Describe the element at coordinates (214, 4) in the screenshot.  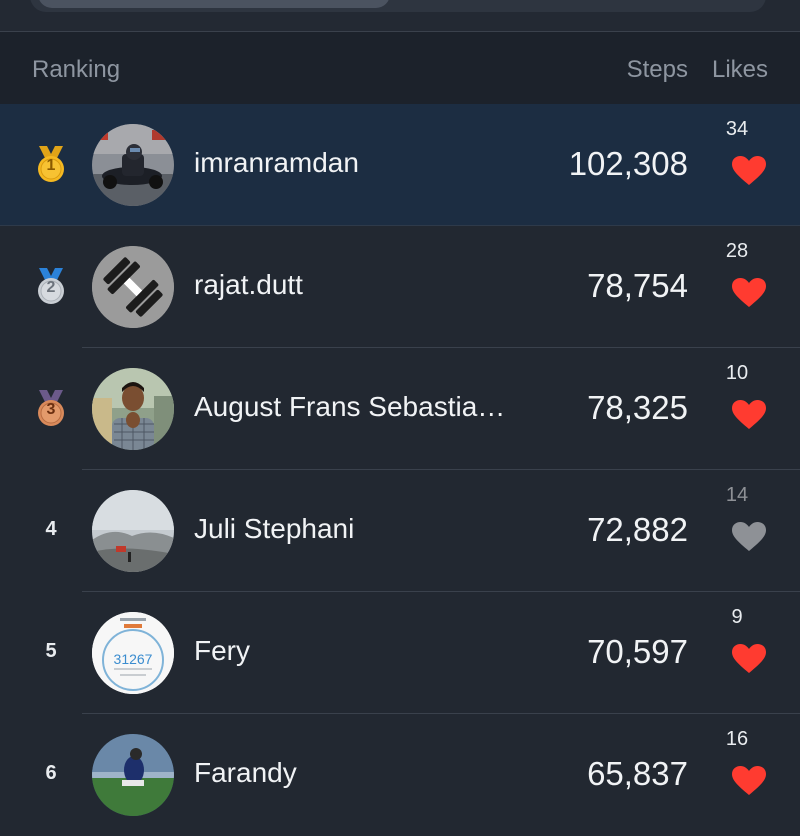
I see `segmented-control-selected` at that location.